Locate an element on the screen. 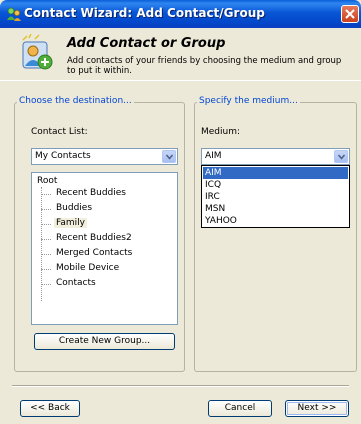  medium-option: IRC is located at coordinates (275, 197).